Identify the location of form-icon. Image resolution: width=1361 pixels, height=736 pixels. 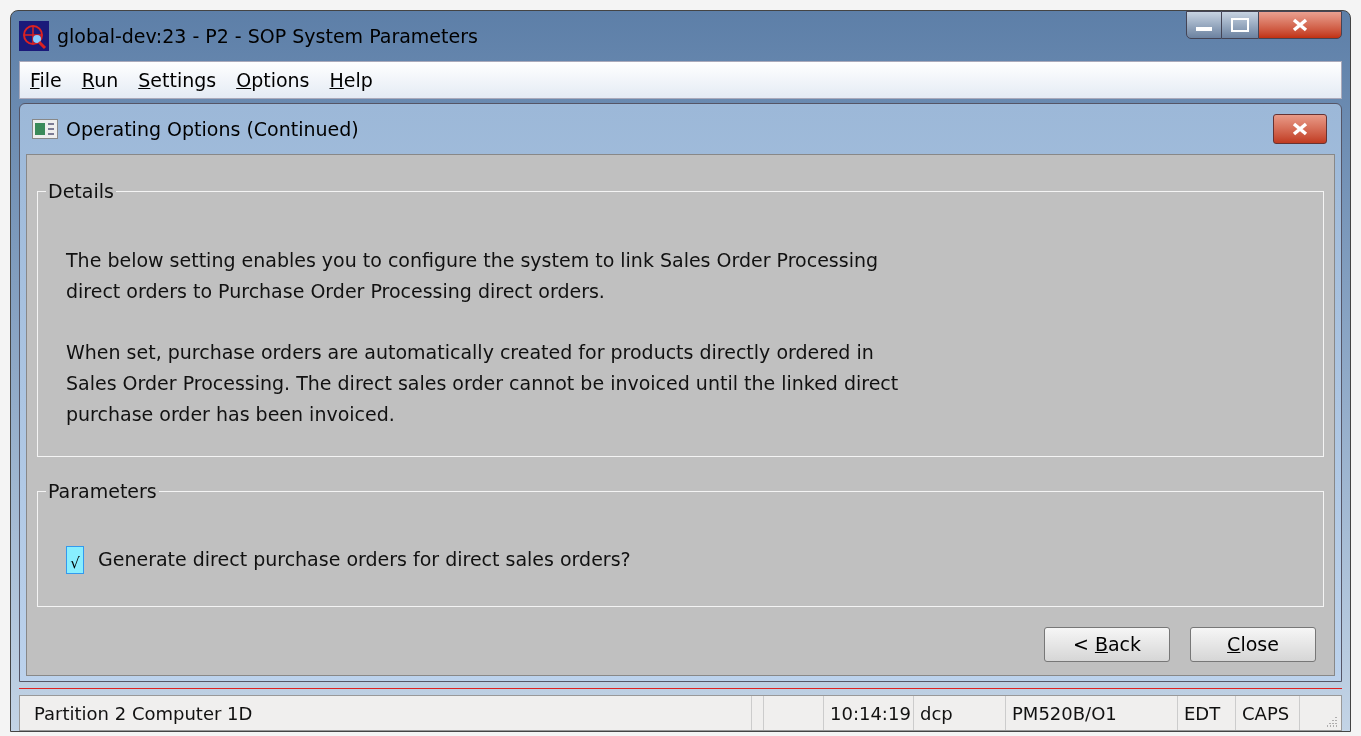
(45, 128).